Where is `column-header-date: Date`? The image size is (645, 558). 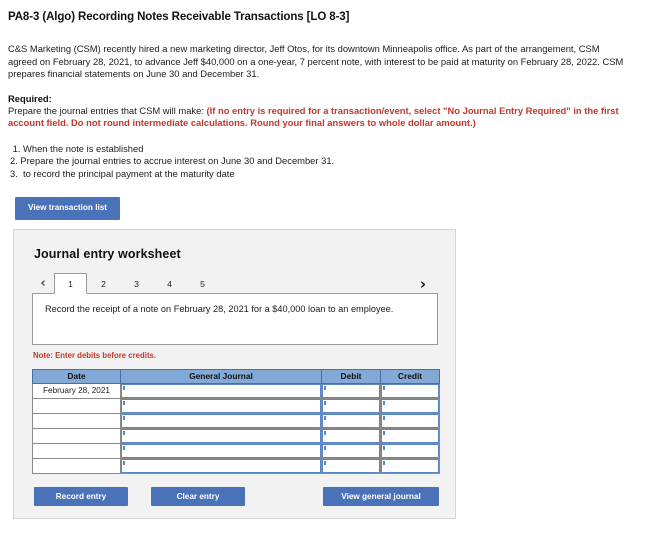
column-header-date: Date is located at coordinates (76, 376).